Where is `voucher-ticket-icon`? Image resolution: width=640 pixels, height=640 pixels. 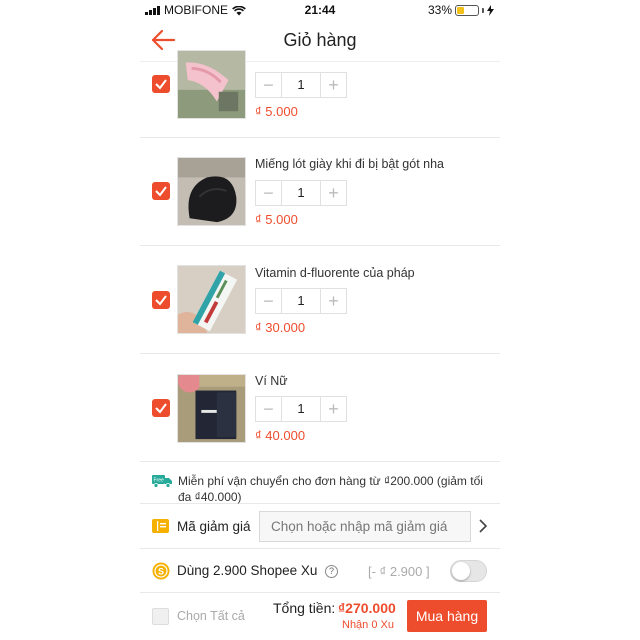 voucher-ticket-icon is located at coordinates (160, 526).